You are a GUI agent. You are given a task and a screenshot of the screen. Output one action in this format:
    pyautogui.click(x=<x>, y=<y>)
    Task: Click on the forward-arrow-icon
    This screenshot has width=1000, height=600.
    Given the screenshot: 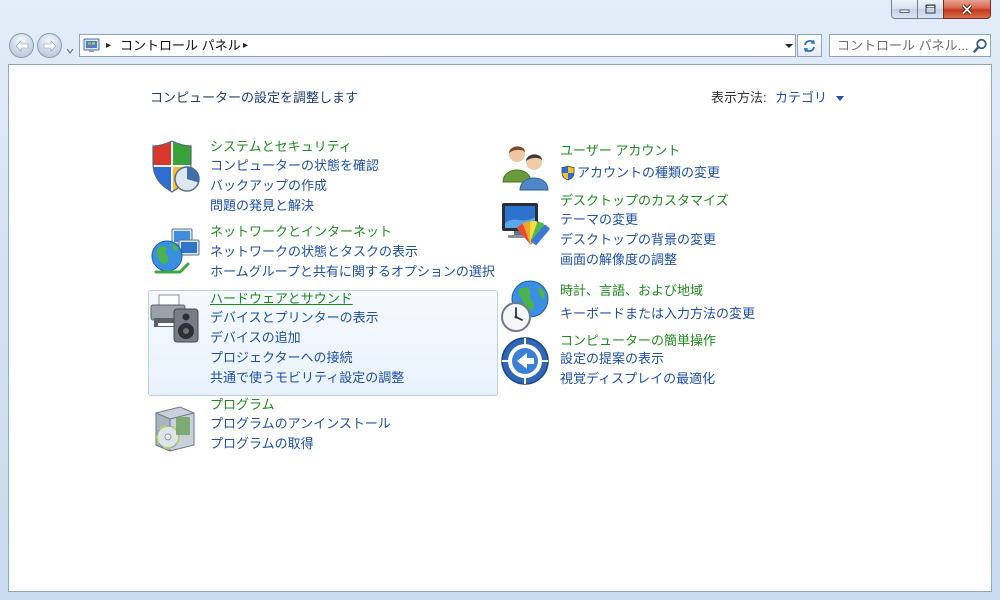 What is the action you would take?
    pyautogui.click(x=49, y=45)
    